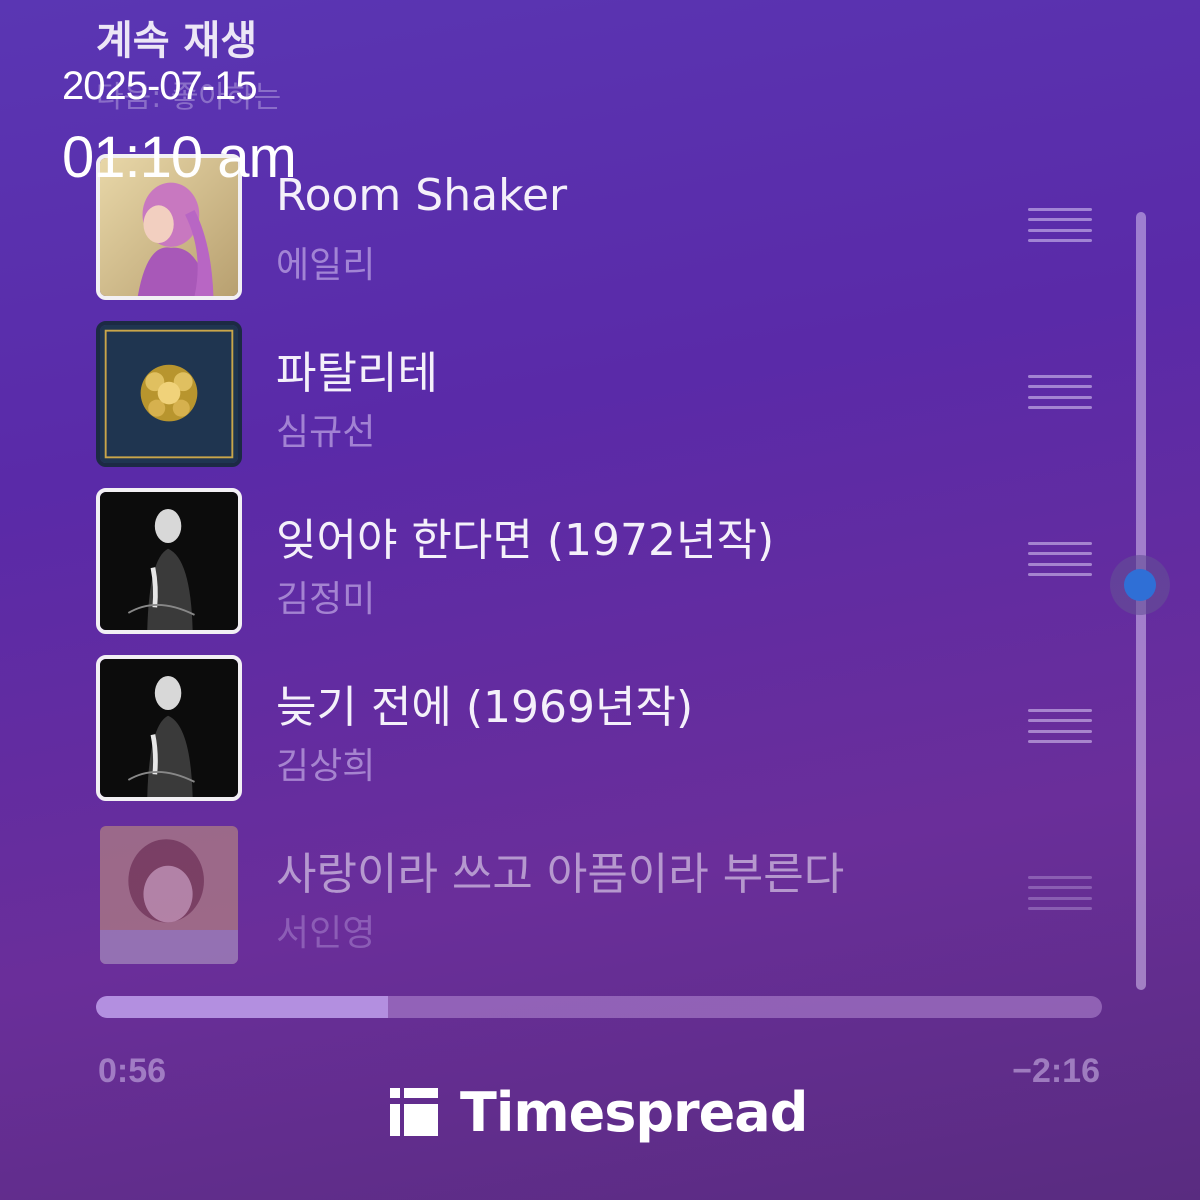 The width and height of the screenshot is (1200, 1200). Describe the element at coordinates (177, 41) in the screenshot. I see `queue-header-title: 계속 재생` at that location.